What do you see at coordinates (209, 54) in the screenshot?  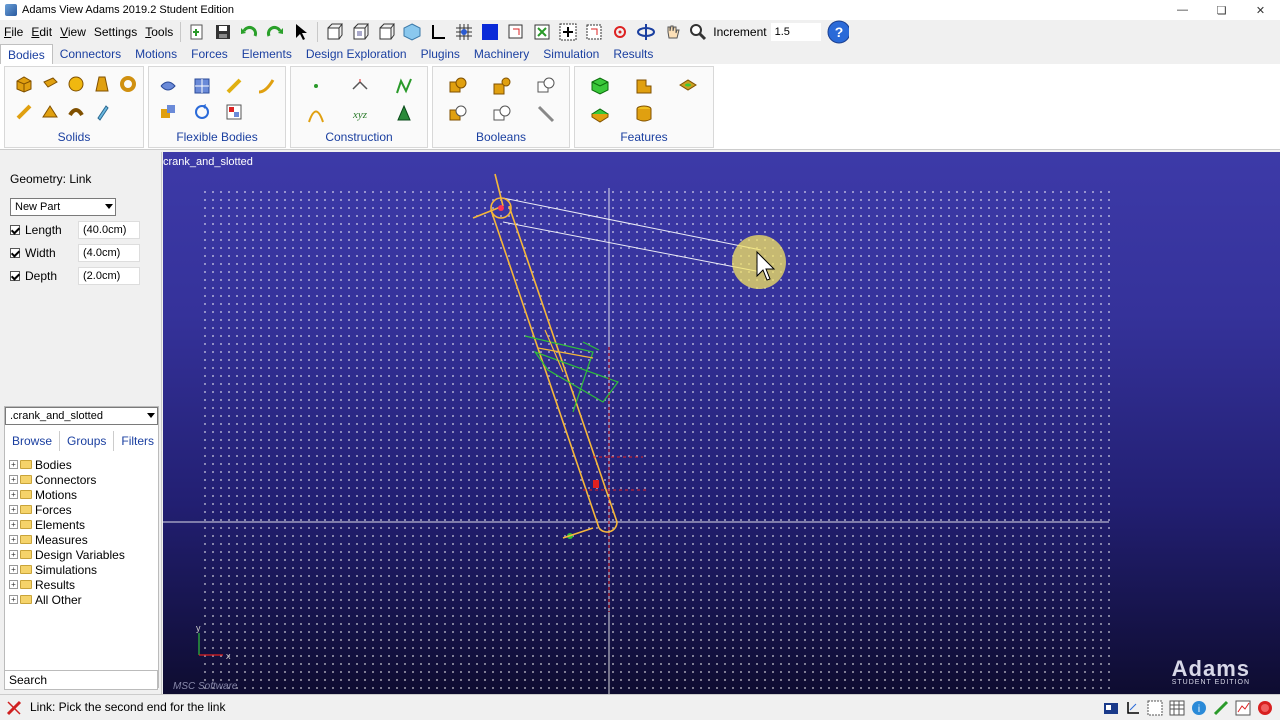 I see `tab-forces: Forces` at bounding box center [209, 54].